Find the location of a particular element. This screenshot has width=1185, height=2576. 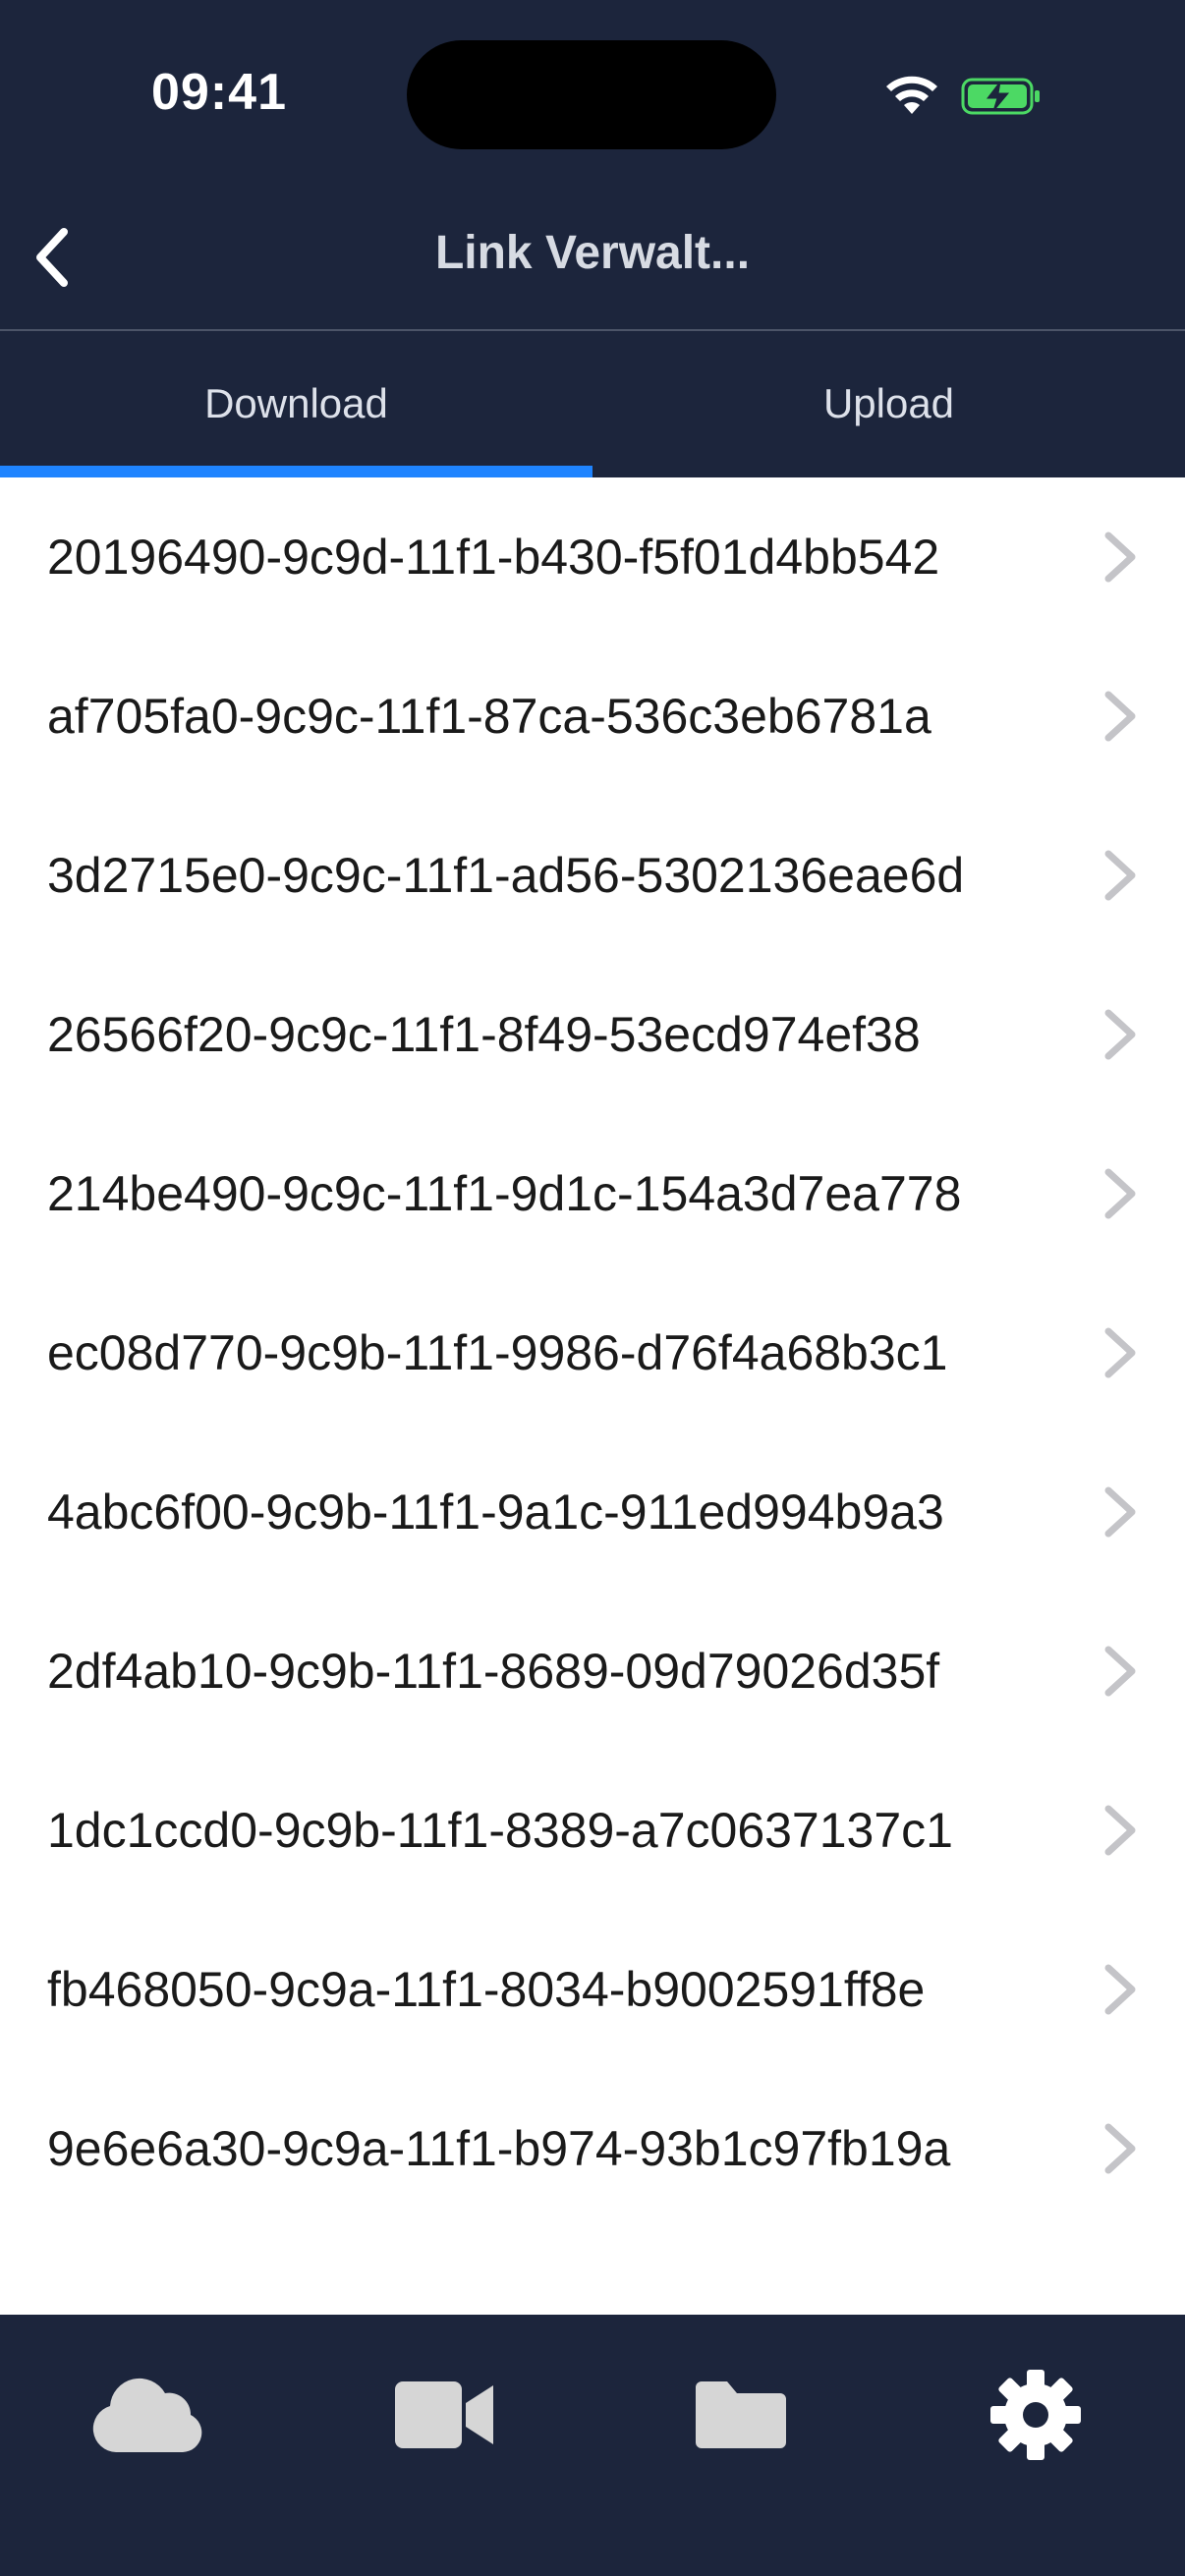

tab-download: Download is located at coordinates (296, 403).